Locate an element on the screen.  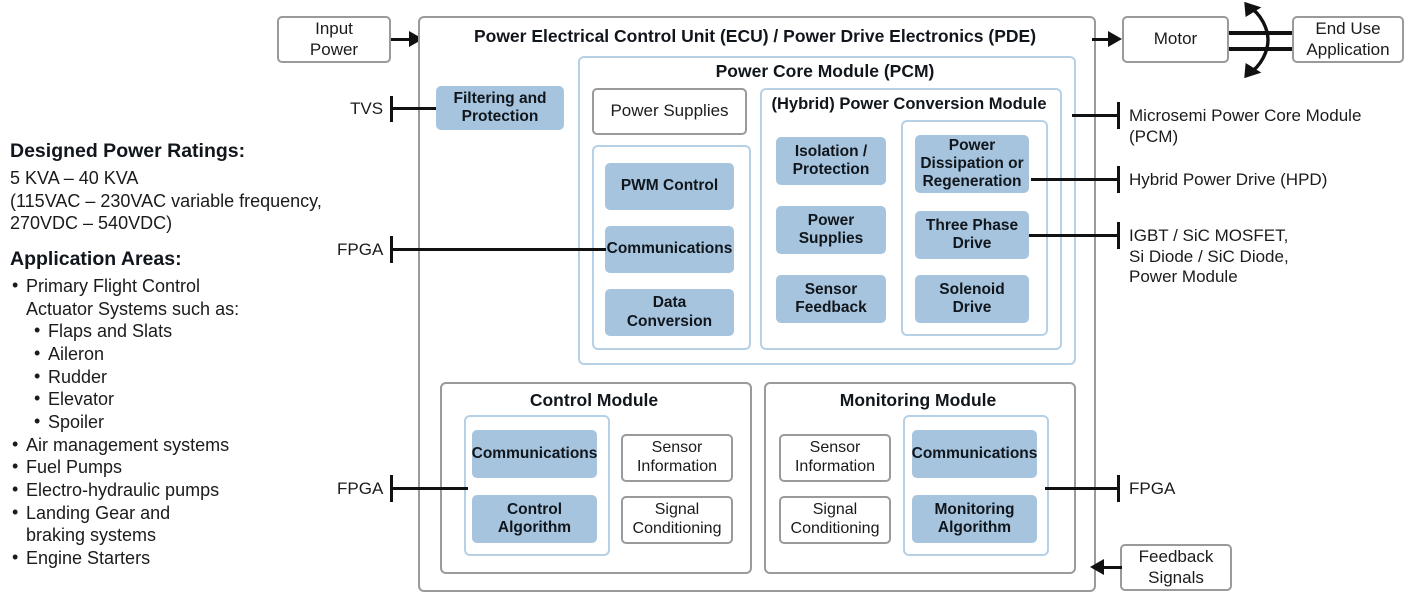
pcm-communications-block: Communications is located at coordinates (669, 249).